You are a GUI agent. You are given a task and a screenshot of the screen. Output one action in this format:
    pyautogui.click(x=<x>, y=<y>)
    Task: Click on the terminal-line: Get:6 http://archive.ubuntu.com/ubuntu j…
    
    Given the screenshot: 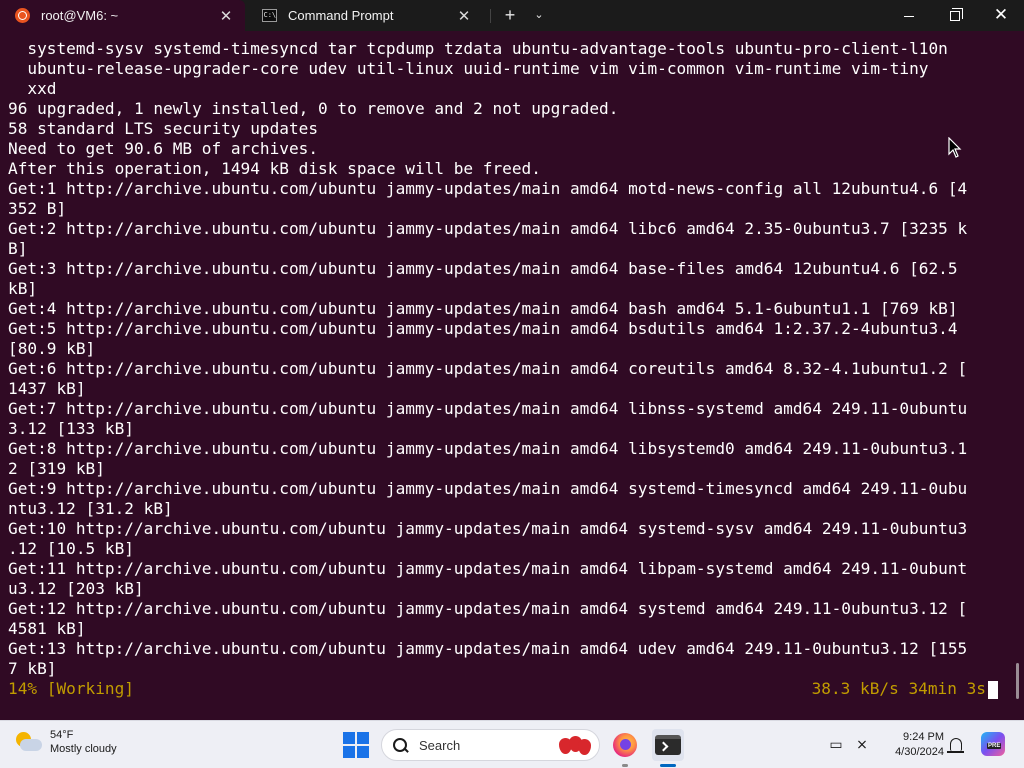 What is the action you would take?
    pyautogui.click(x=488, y=368)
    